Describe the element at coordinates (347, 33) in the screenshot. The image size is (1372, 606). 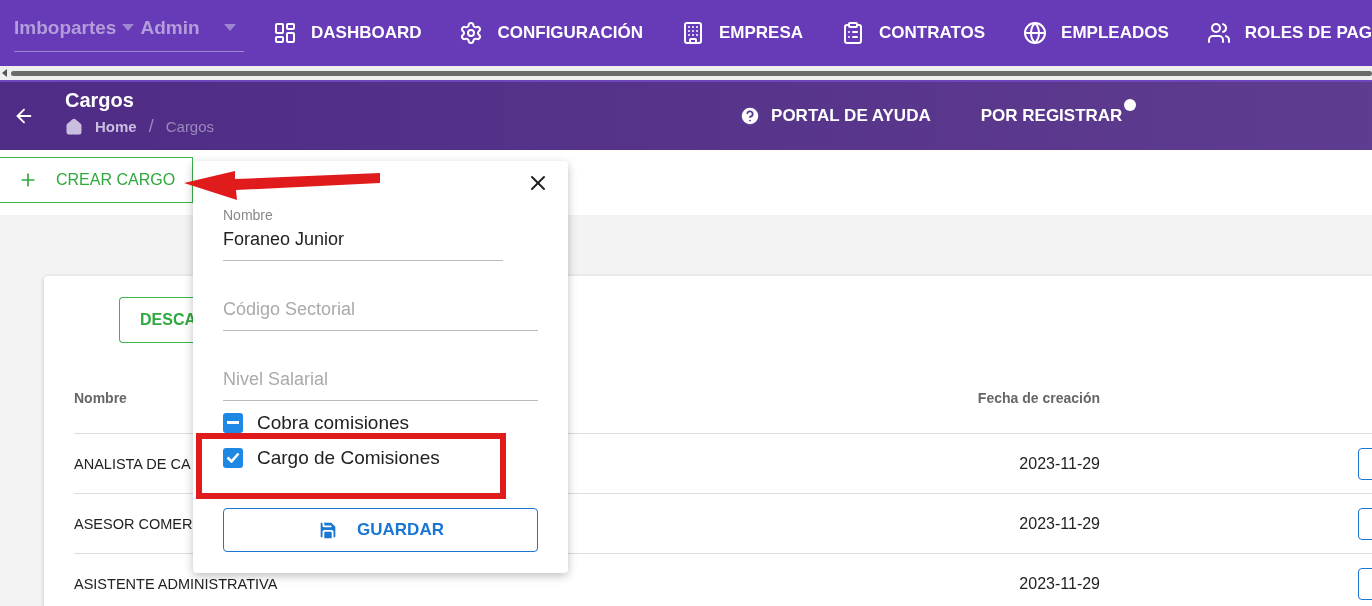
I see `nav-item: DASHBOARD` at that location.